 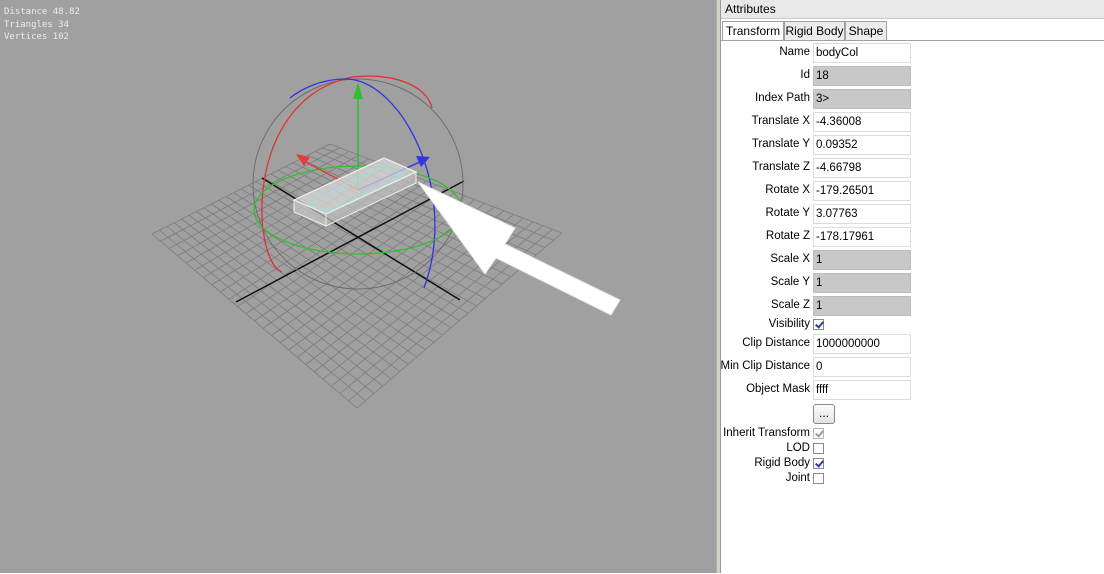 I want to click on scale-y-label: Scale Y, so click(x=790, y=282).